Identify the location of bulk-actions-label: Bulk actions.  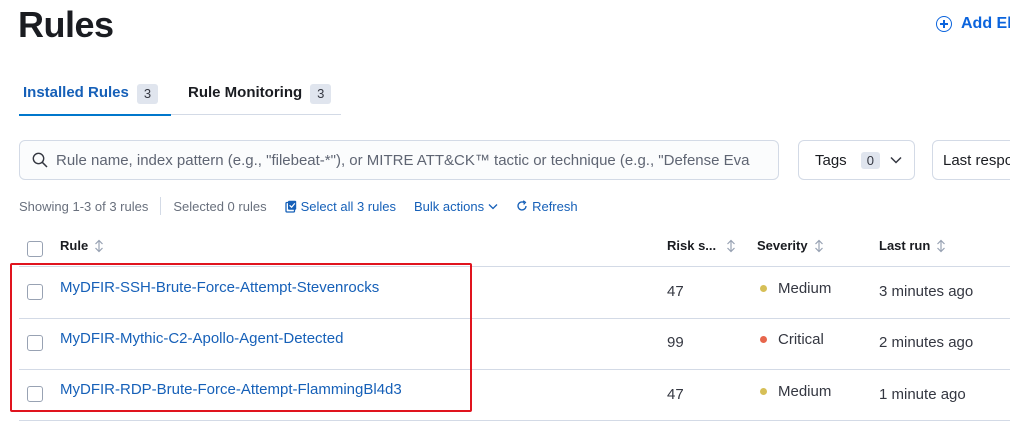
(449, 206).